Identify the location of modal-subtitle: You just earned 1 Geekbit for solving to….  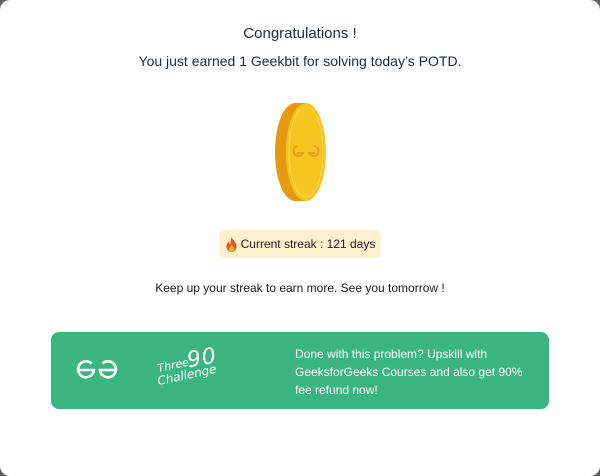
(300, 61).